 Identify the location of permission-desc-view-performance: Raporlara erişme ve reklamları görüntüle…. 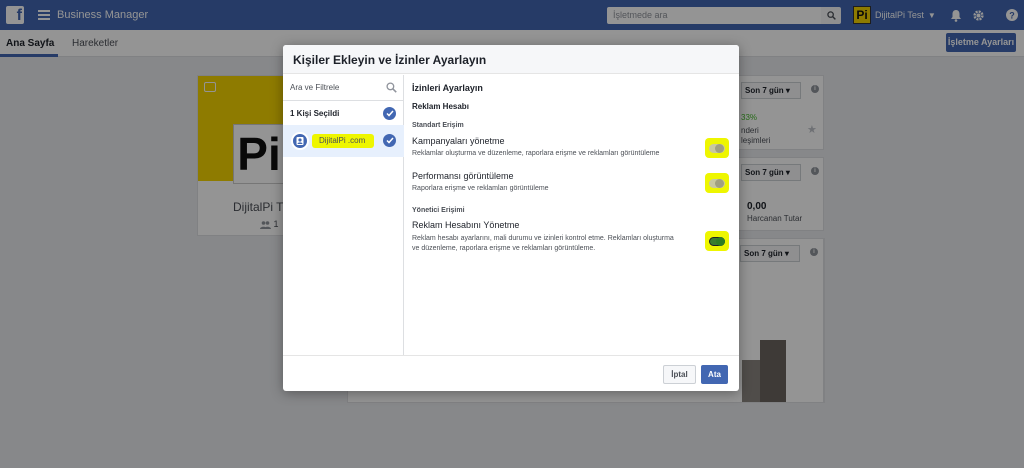
(480, 188).